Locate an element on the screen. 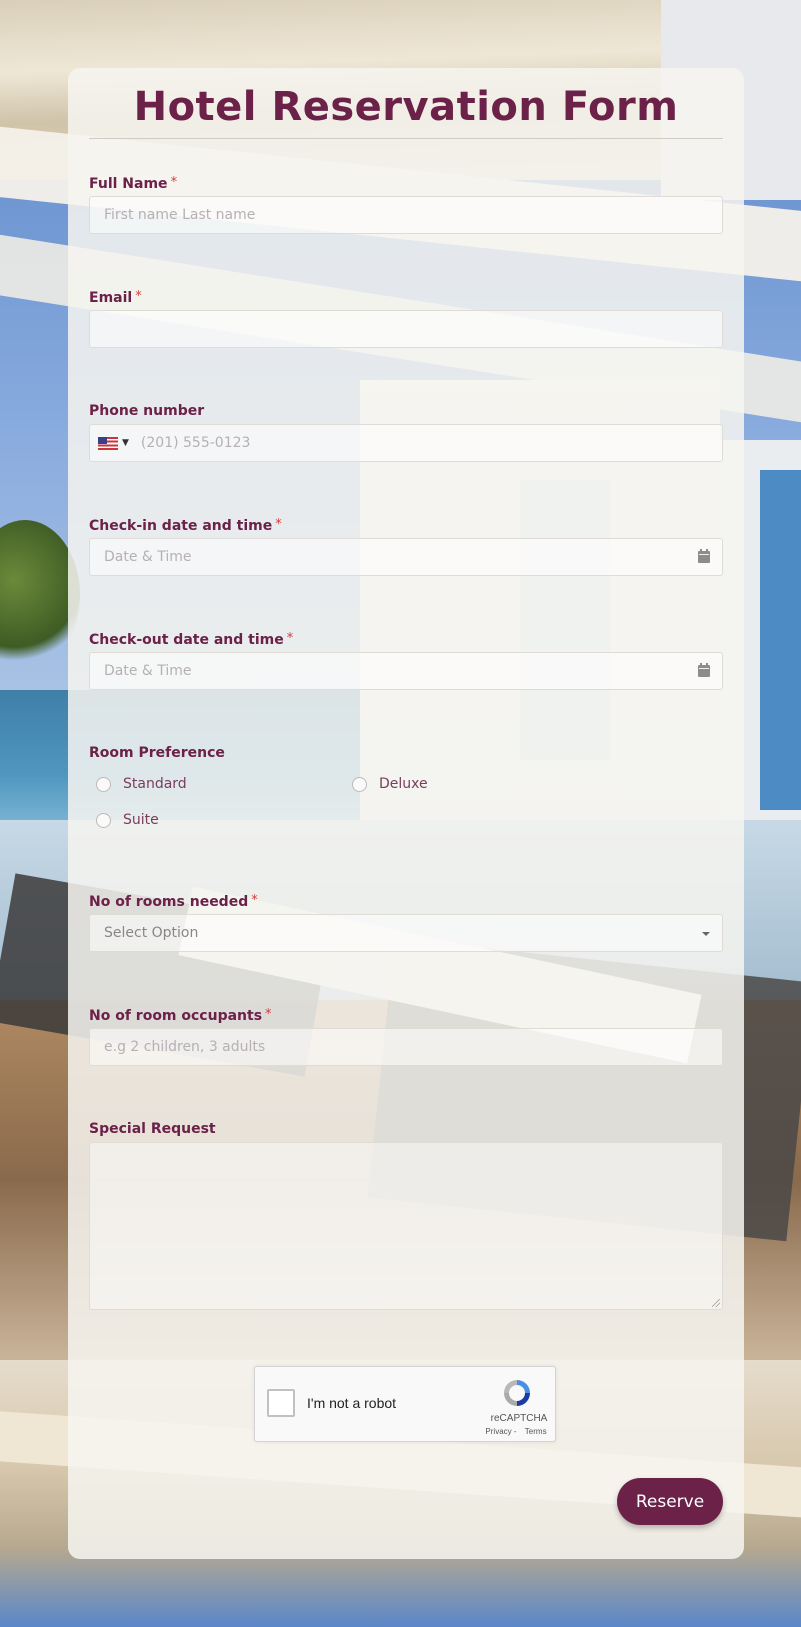  recaptcha-privacy-link: Privacy is located at coordinates (498, 1431).